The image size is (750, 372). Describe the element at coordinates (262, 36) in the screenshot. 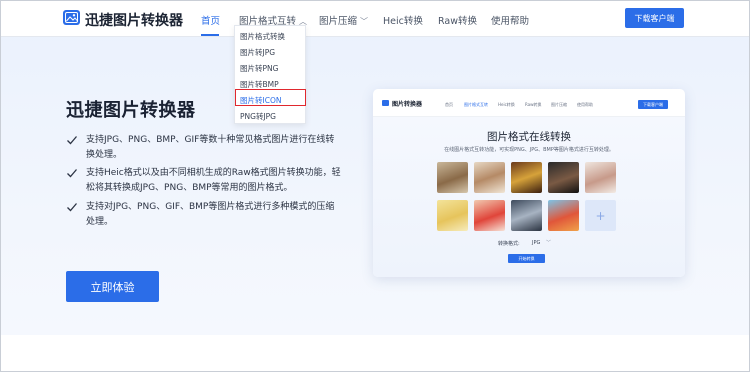

I see `dropdown-item-format-convert: 图片格式转换` at that location.